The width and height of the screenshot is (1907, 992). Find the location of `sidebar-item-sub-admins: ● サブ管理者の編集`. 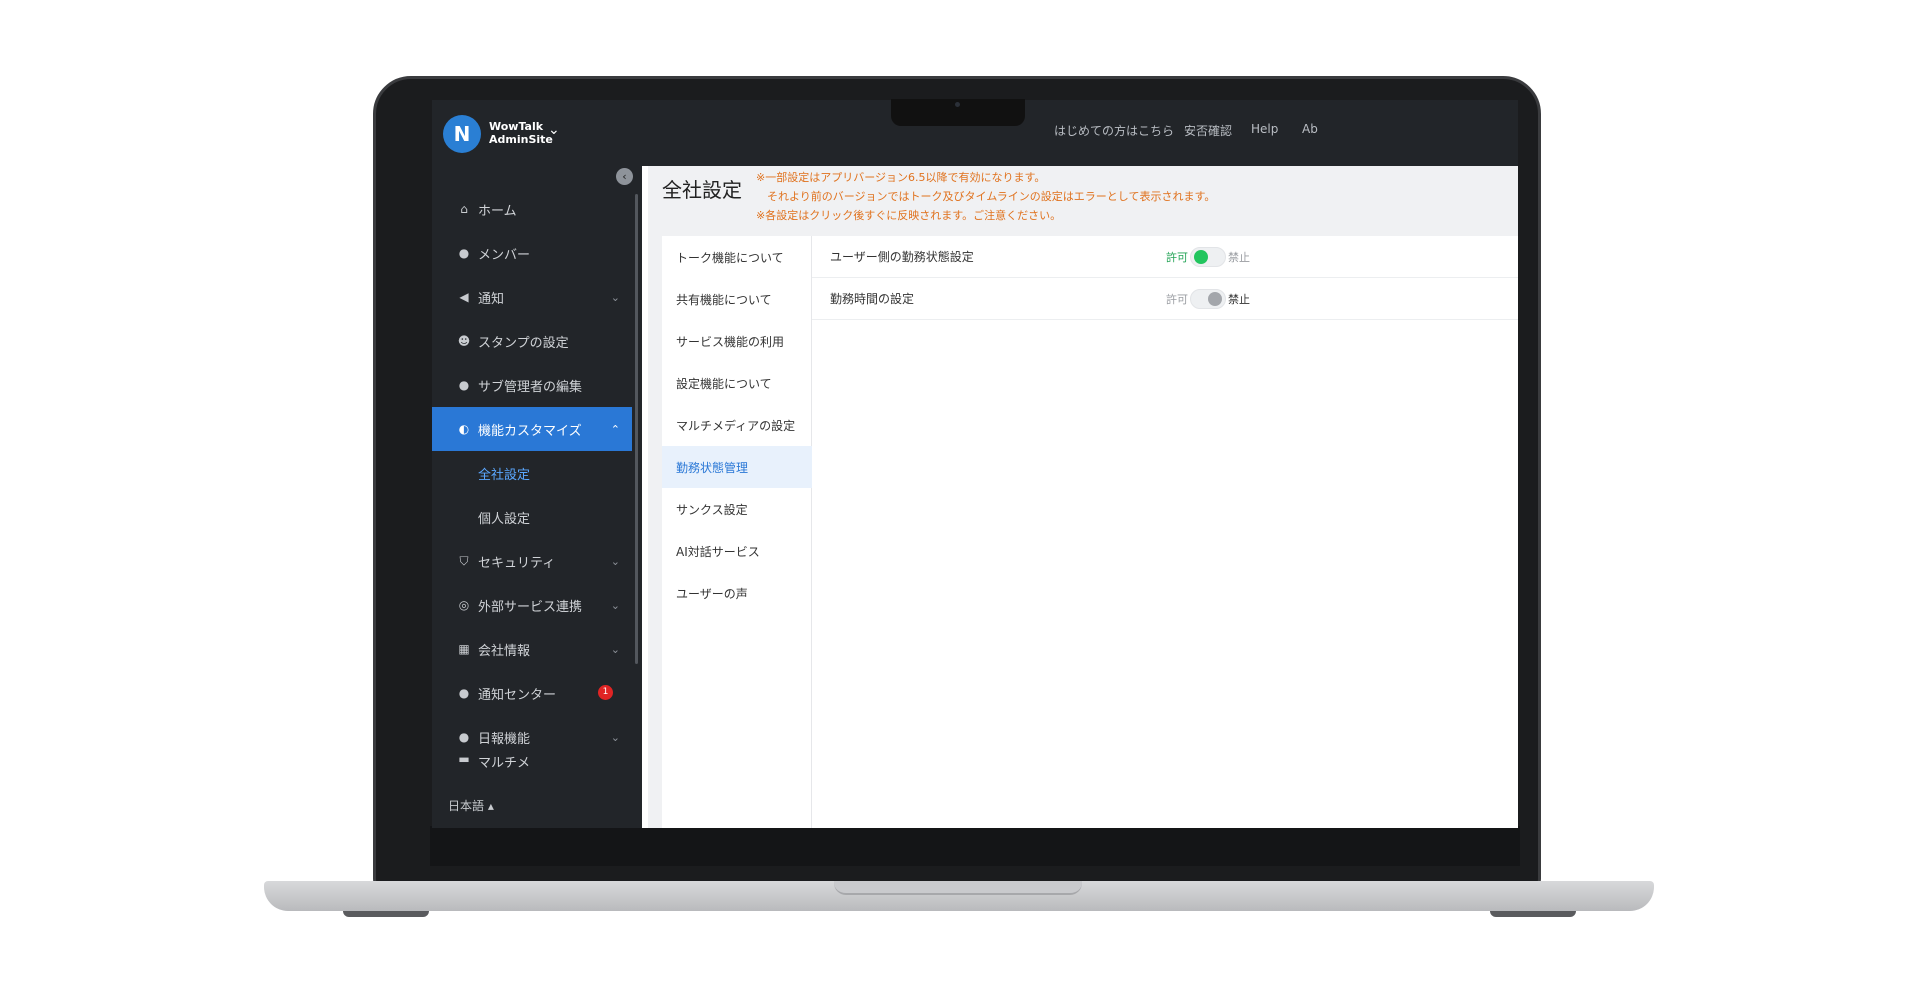

sidebar-item-sub-admins: ● サブ管理者の編集 is located at coordinates (532, 385).